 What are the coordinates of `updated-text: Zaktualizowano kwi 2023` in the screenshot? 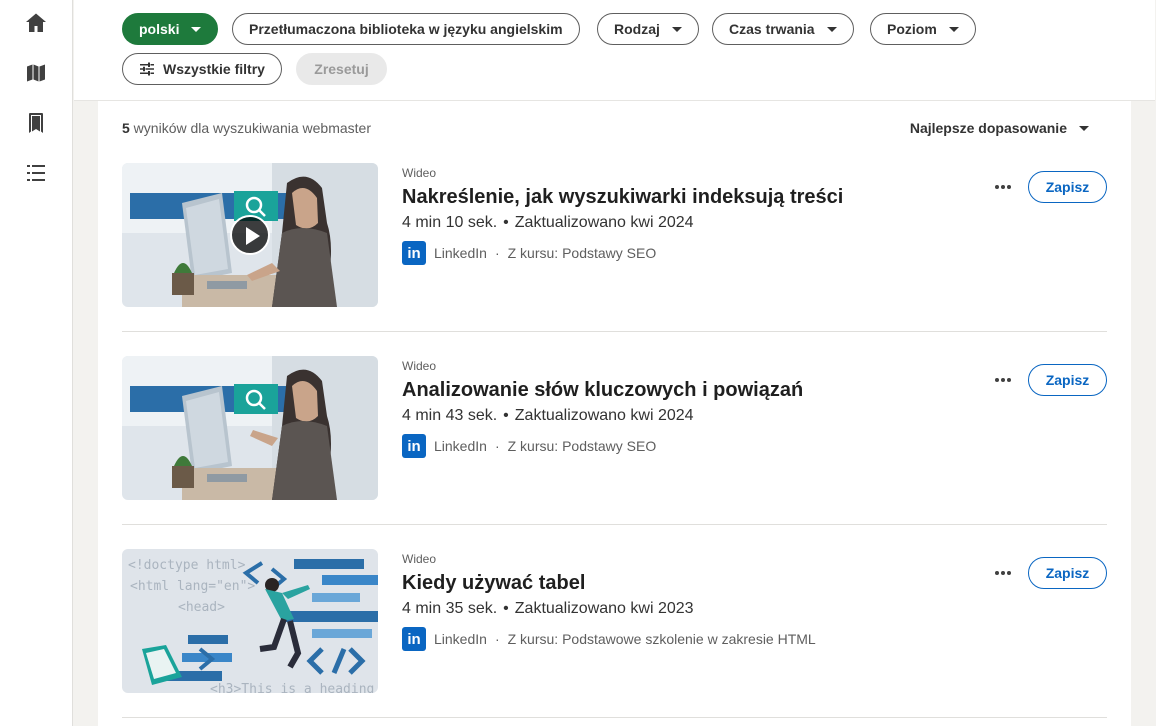 It's located at (604, 608).